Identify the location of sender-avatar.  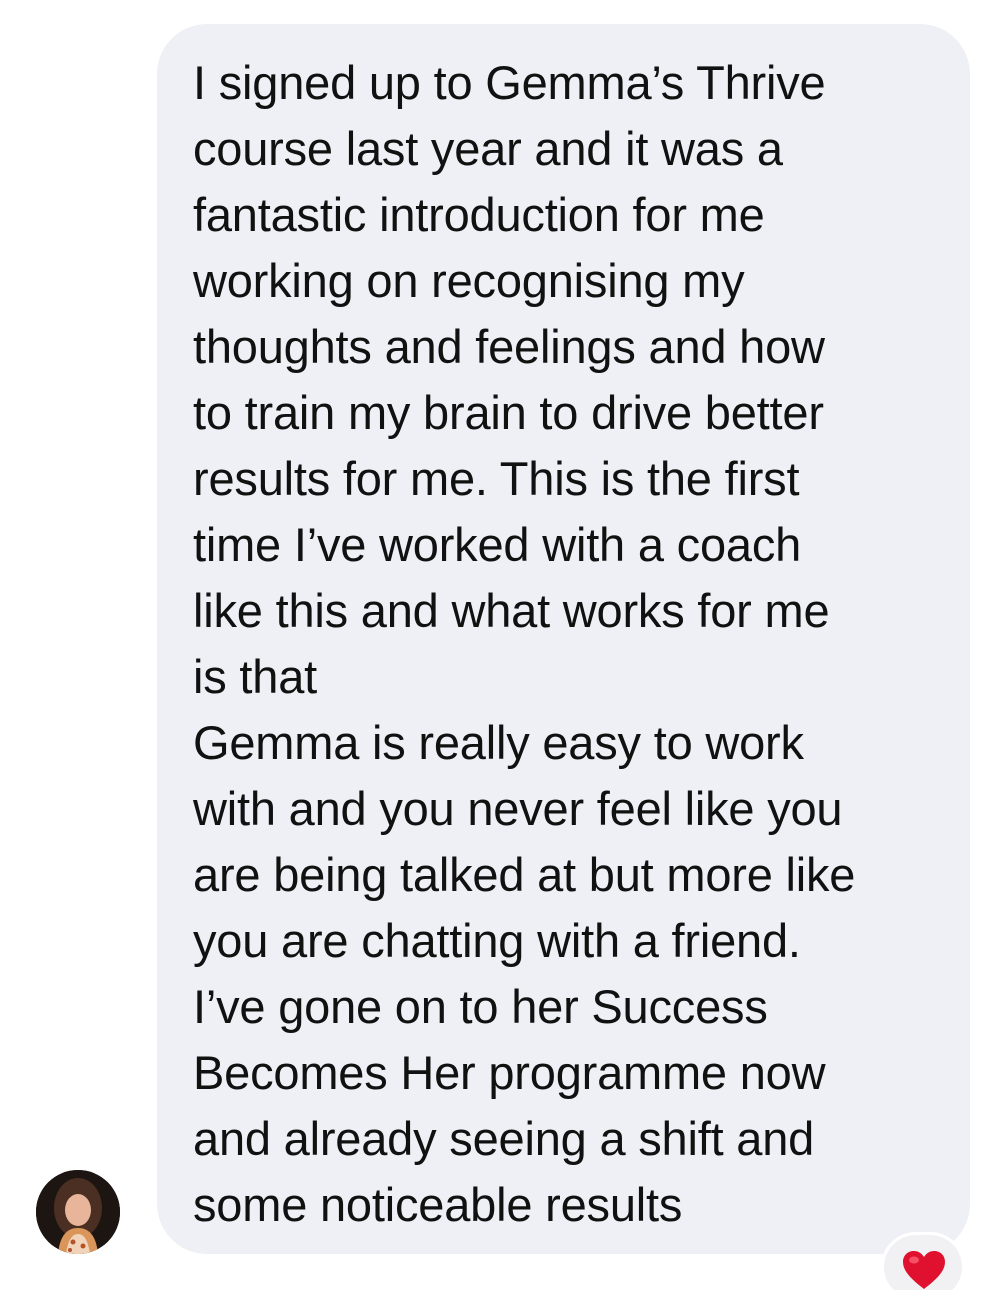
(78, 1212).